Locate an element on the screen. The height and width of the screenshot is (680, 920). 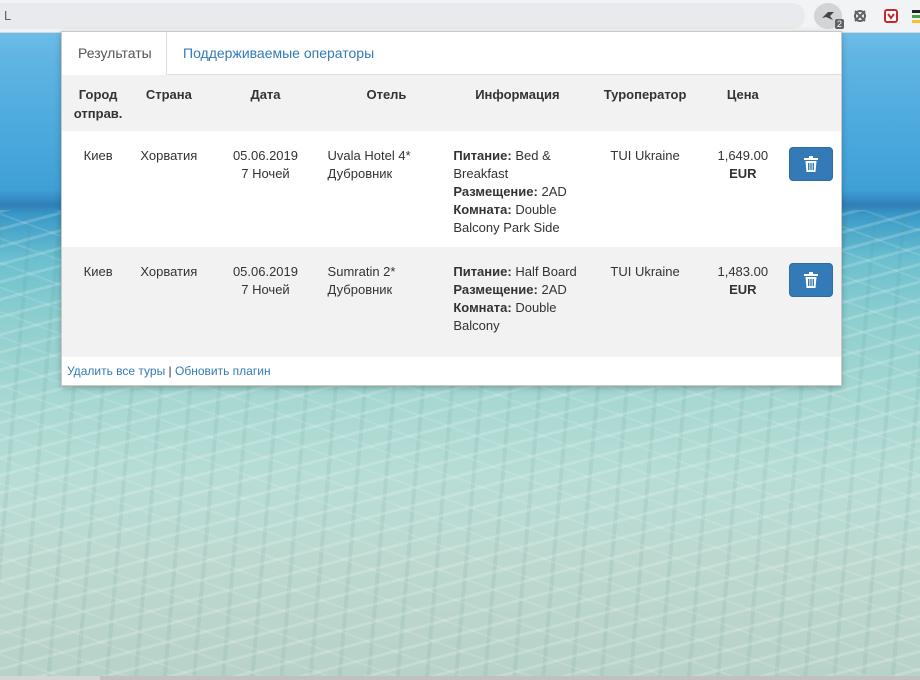
delete-all-tours-link: Удалить все туры is located at coordinates (116, 371).